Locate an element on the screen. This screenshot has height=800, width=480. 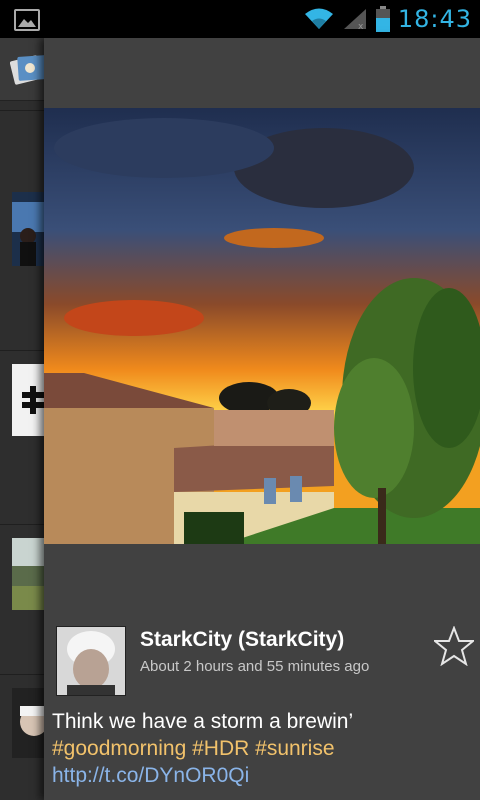
sidebar-app-icon is located at coordinates (23, 69).